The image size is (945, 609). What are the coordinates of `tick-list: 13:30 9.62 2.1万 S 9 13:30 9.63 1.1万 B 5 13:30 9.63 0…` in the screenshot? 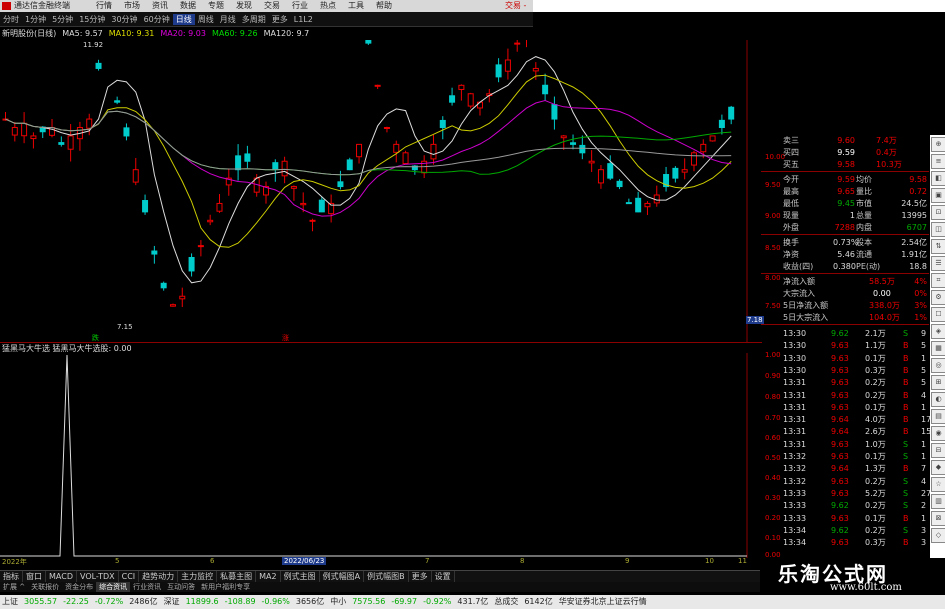 It's located at (846, 440).